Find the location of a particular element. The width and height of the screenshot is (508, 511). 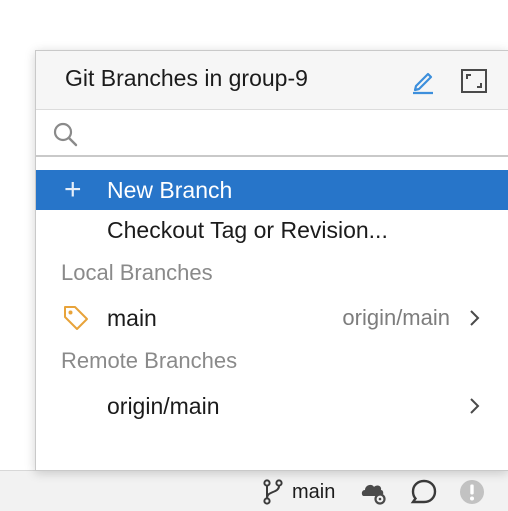

plus-icon: + is located at coordinates (73, 189).